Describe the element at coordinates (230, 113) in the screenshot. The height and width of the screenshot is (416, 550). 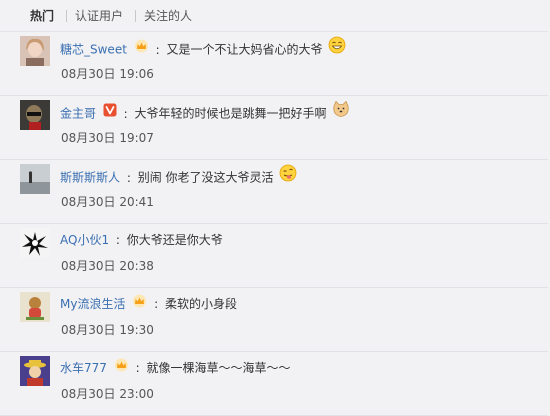
I see `comment-text: 大爷年轻的时候也是跳舞一把好手啊` at that location.